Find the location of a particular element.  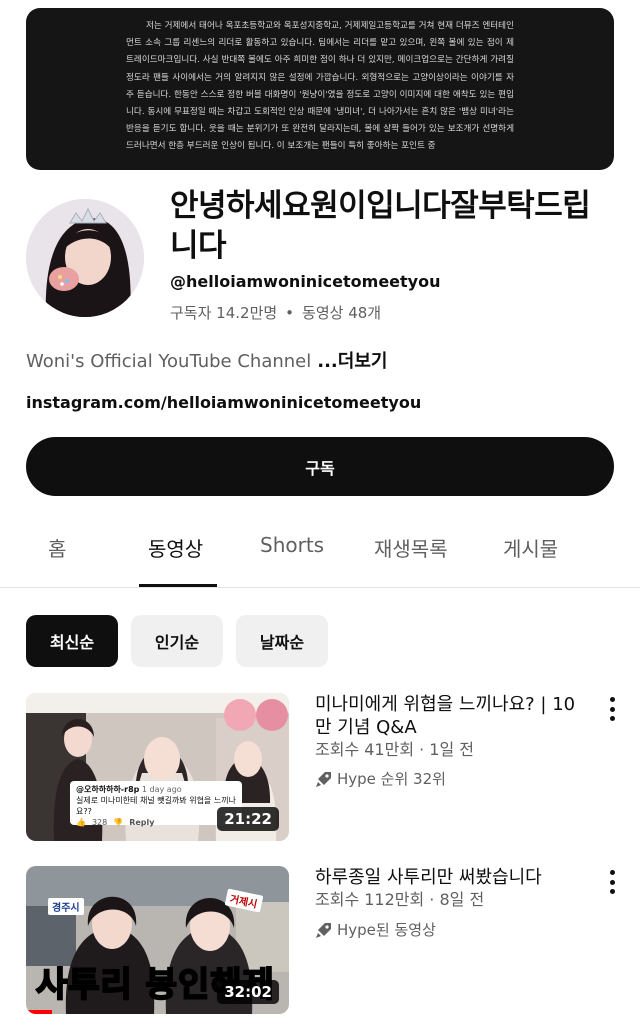

hype-badge-text: Hype된 동영상 is located at coordinates (386, 930).